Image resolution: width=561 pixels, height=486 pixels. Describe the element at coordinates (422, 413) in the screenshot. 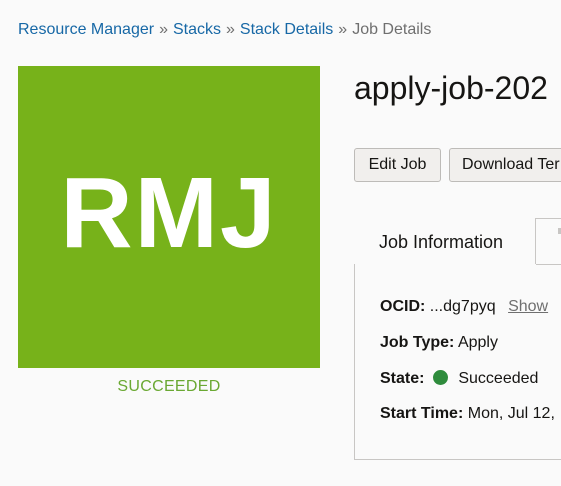

I see `start-time-label: Start Time:` at that location.